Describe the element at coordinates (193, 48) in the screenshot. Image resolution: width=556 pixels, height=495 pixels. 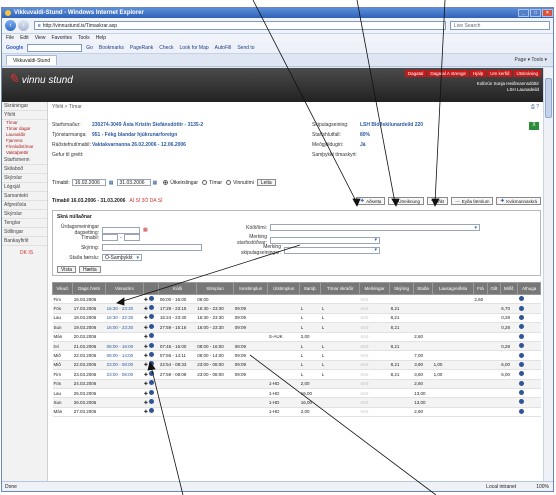
I see `google-map: Look for Map` at that location.